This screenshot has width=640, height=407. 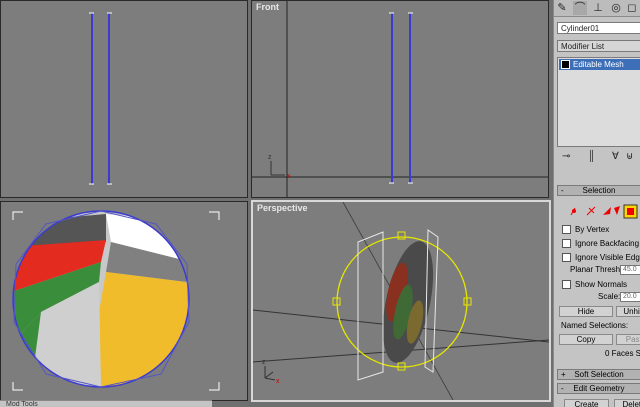 I want to click on show-end-result-icon: ║, so click(x=591, y=156).